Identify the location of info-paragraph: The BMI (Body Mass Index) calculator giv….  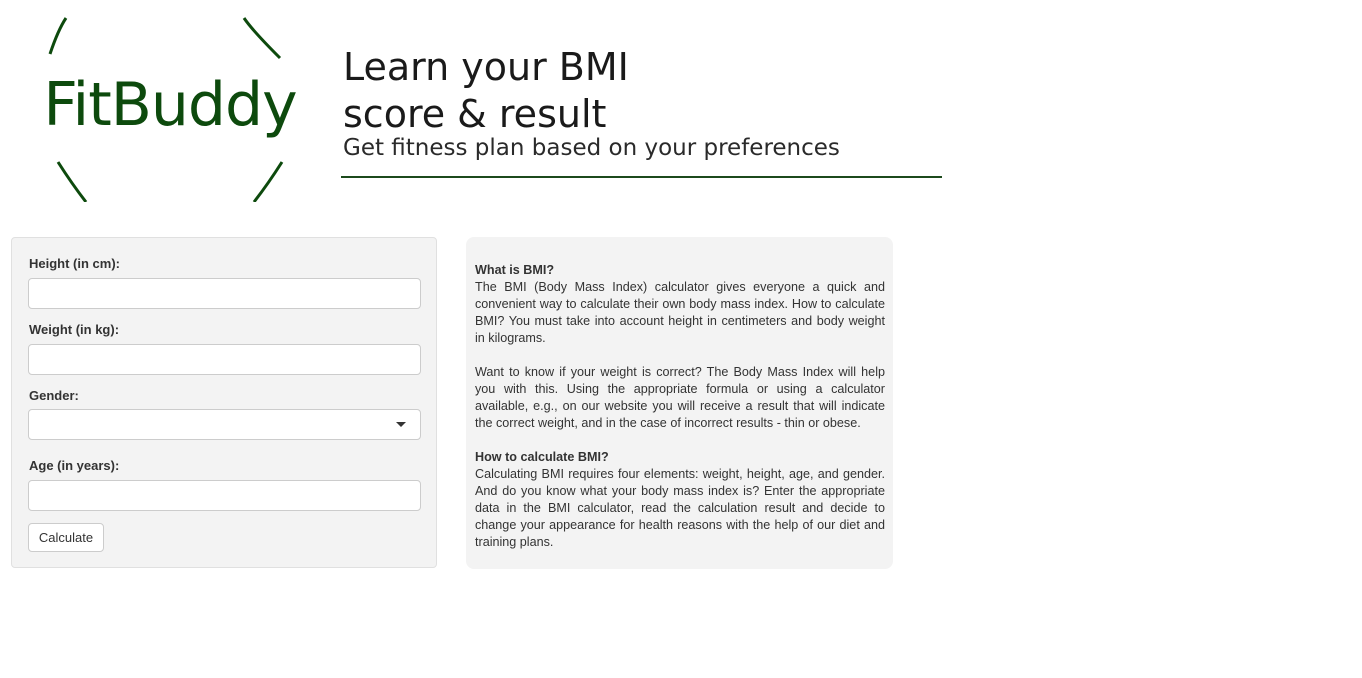
(680, 312).